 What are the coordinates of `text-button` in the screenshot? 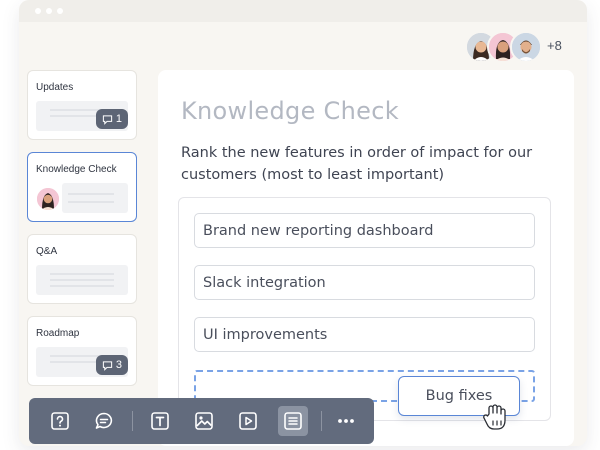 It's located at (160, 421).